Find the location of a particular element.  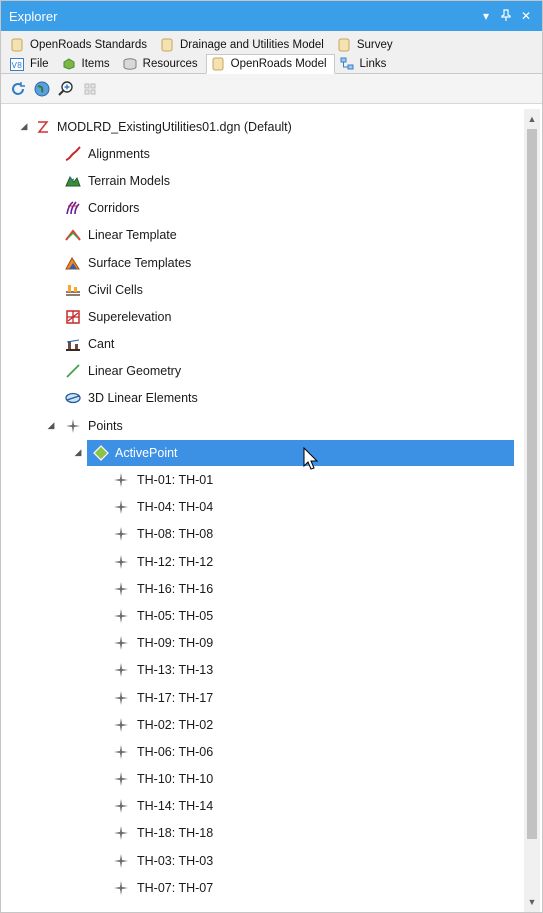

tree-node-civil-cells: Civil Cells is located at coordinates (264, 289).